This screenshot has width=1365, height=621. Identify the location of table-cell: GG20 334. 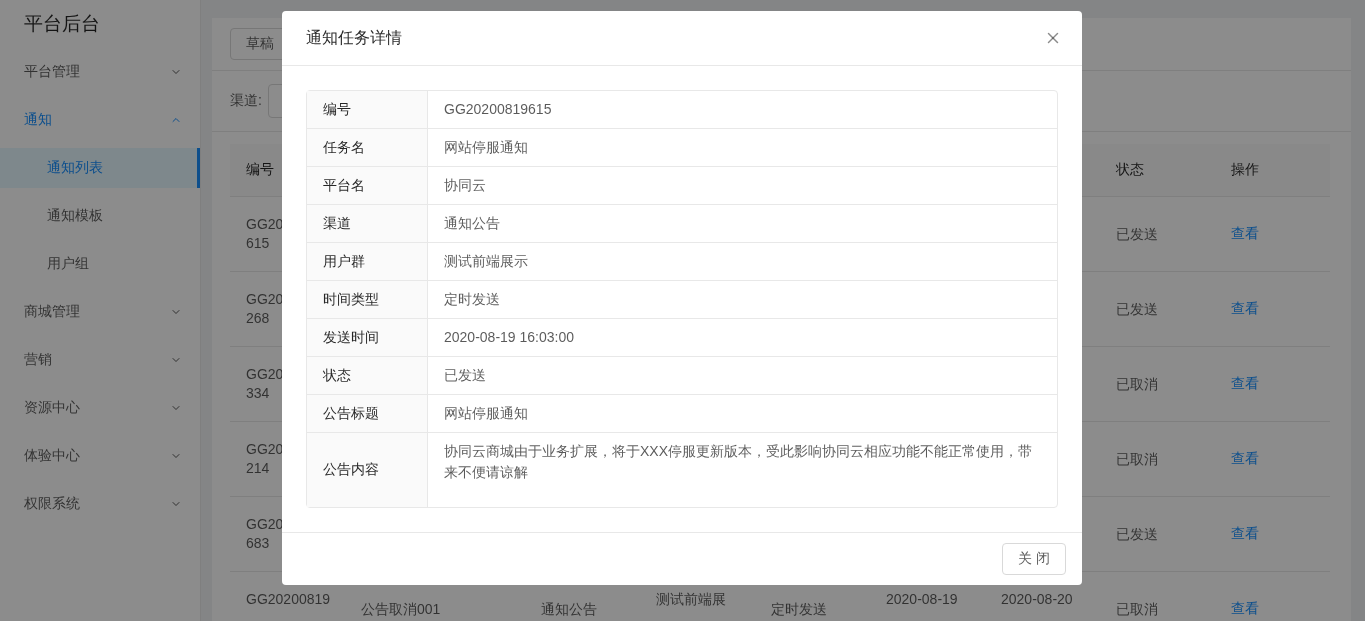
(265, 384).